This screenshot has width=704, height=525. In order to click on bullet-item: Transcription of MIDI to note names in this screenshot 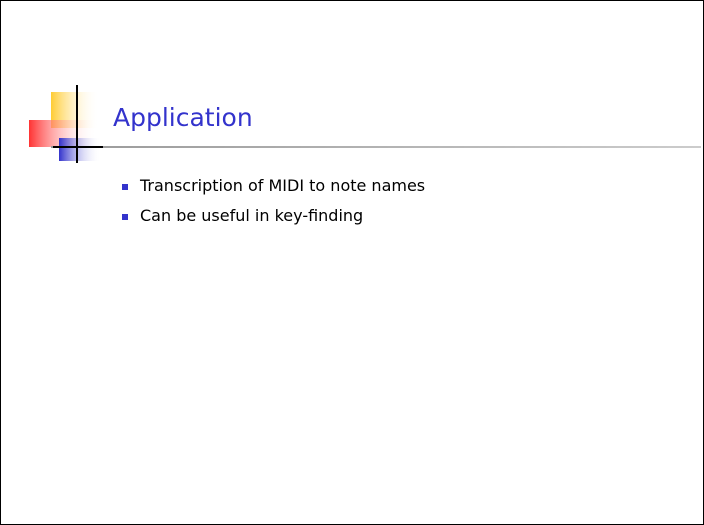, I will do `click(272, 190)`.